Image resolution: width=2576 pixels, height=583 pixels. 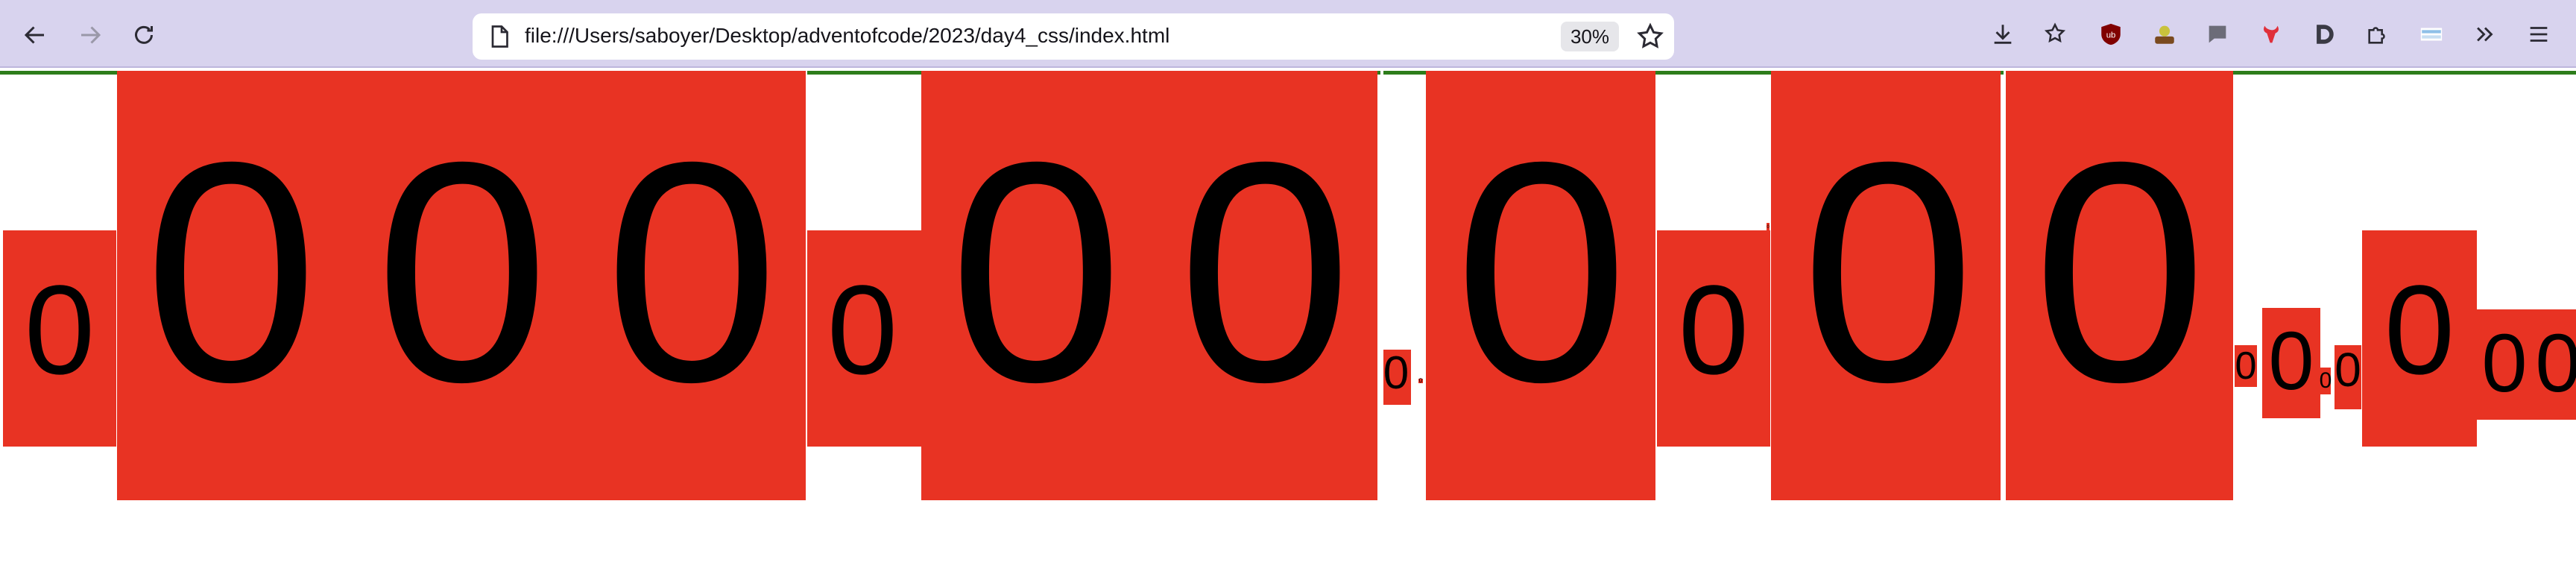 What do you see at coordinates (499, 36) in the screenshot?
I see `page-icon` at bounding box center [499, 36].